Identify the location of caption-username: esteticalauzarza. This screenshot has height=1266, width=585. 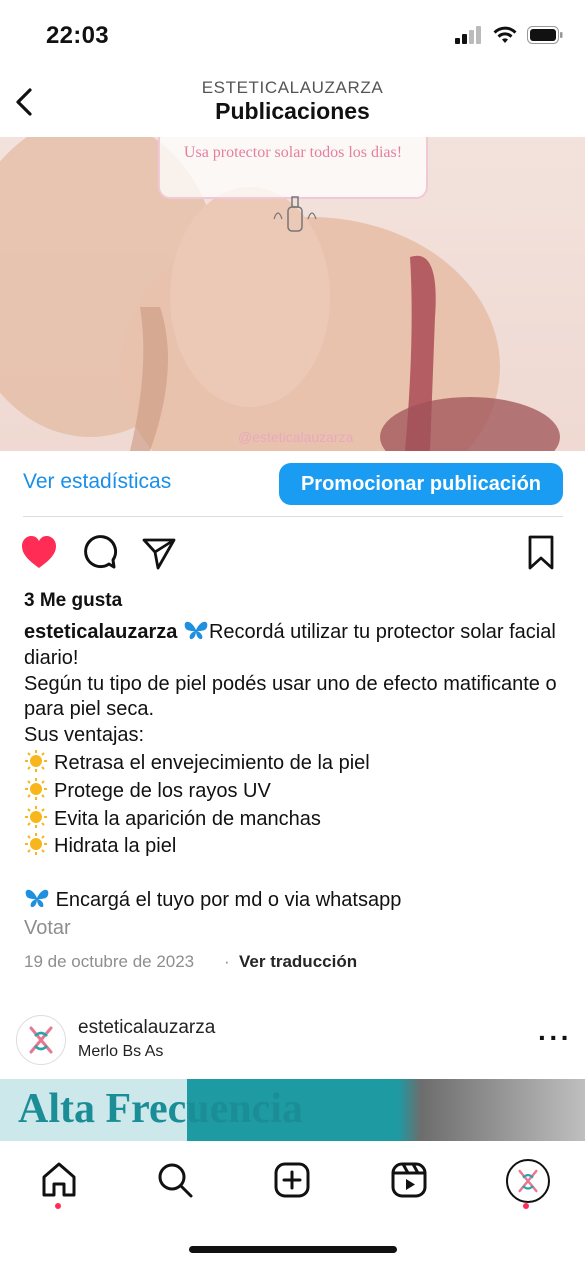
(100, 632).